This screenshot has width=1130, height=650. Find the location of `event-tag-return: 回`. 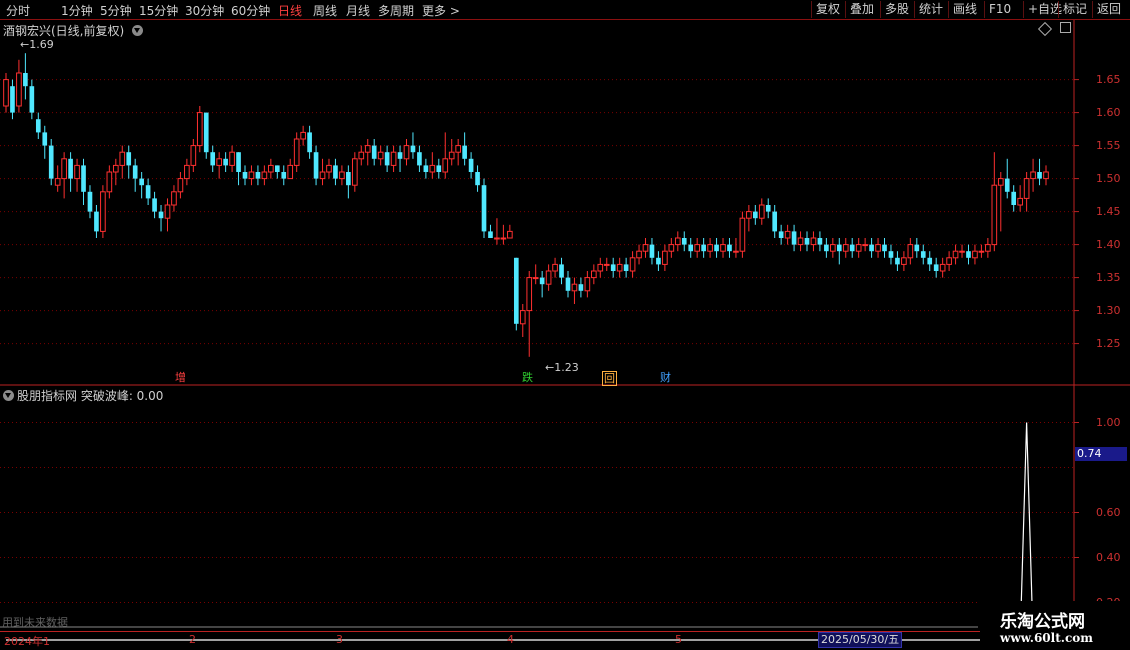

event-tag-return: 回 is located at coordinates (609, 378).